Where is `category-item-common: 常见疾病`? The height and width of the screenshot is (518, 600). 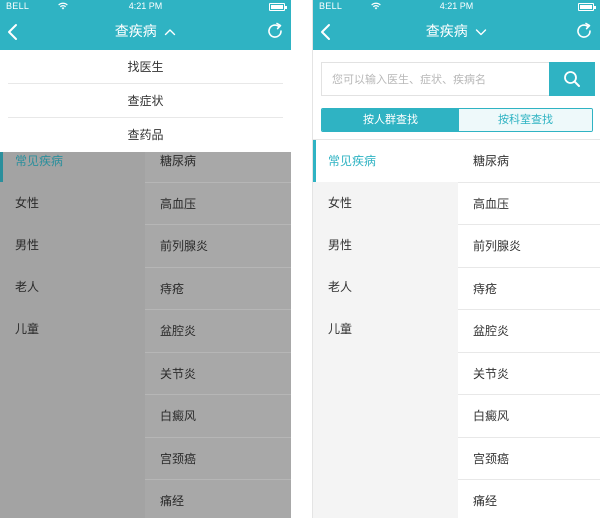 category-item-common: 常见疾病 is located at coordinates (385, 161).